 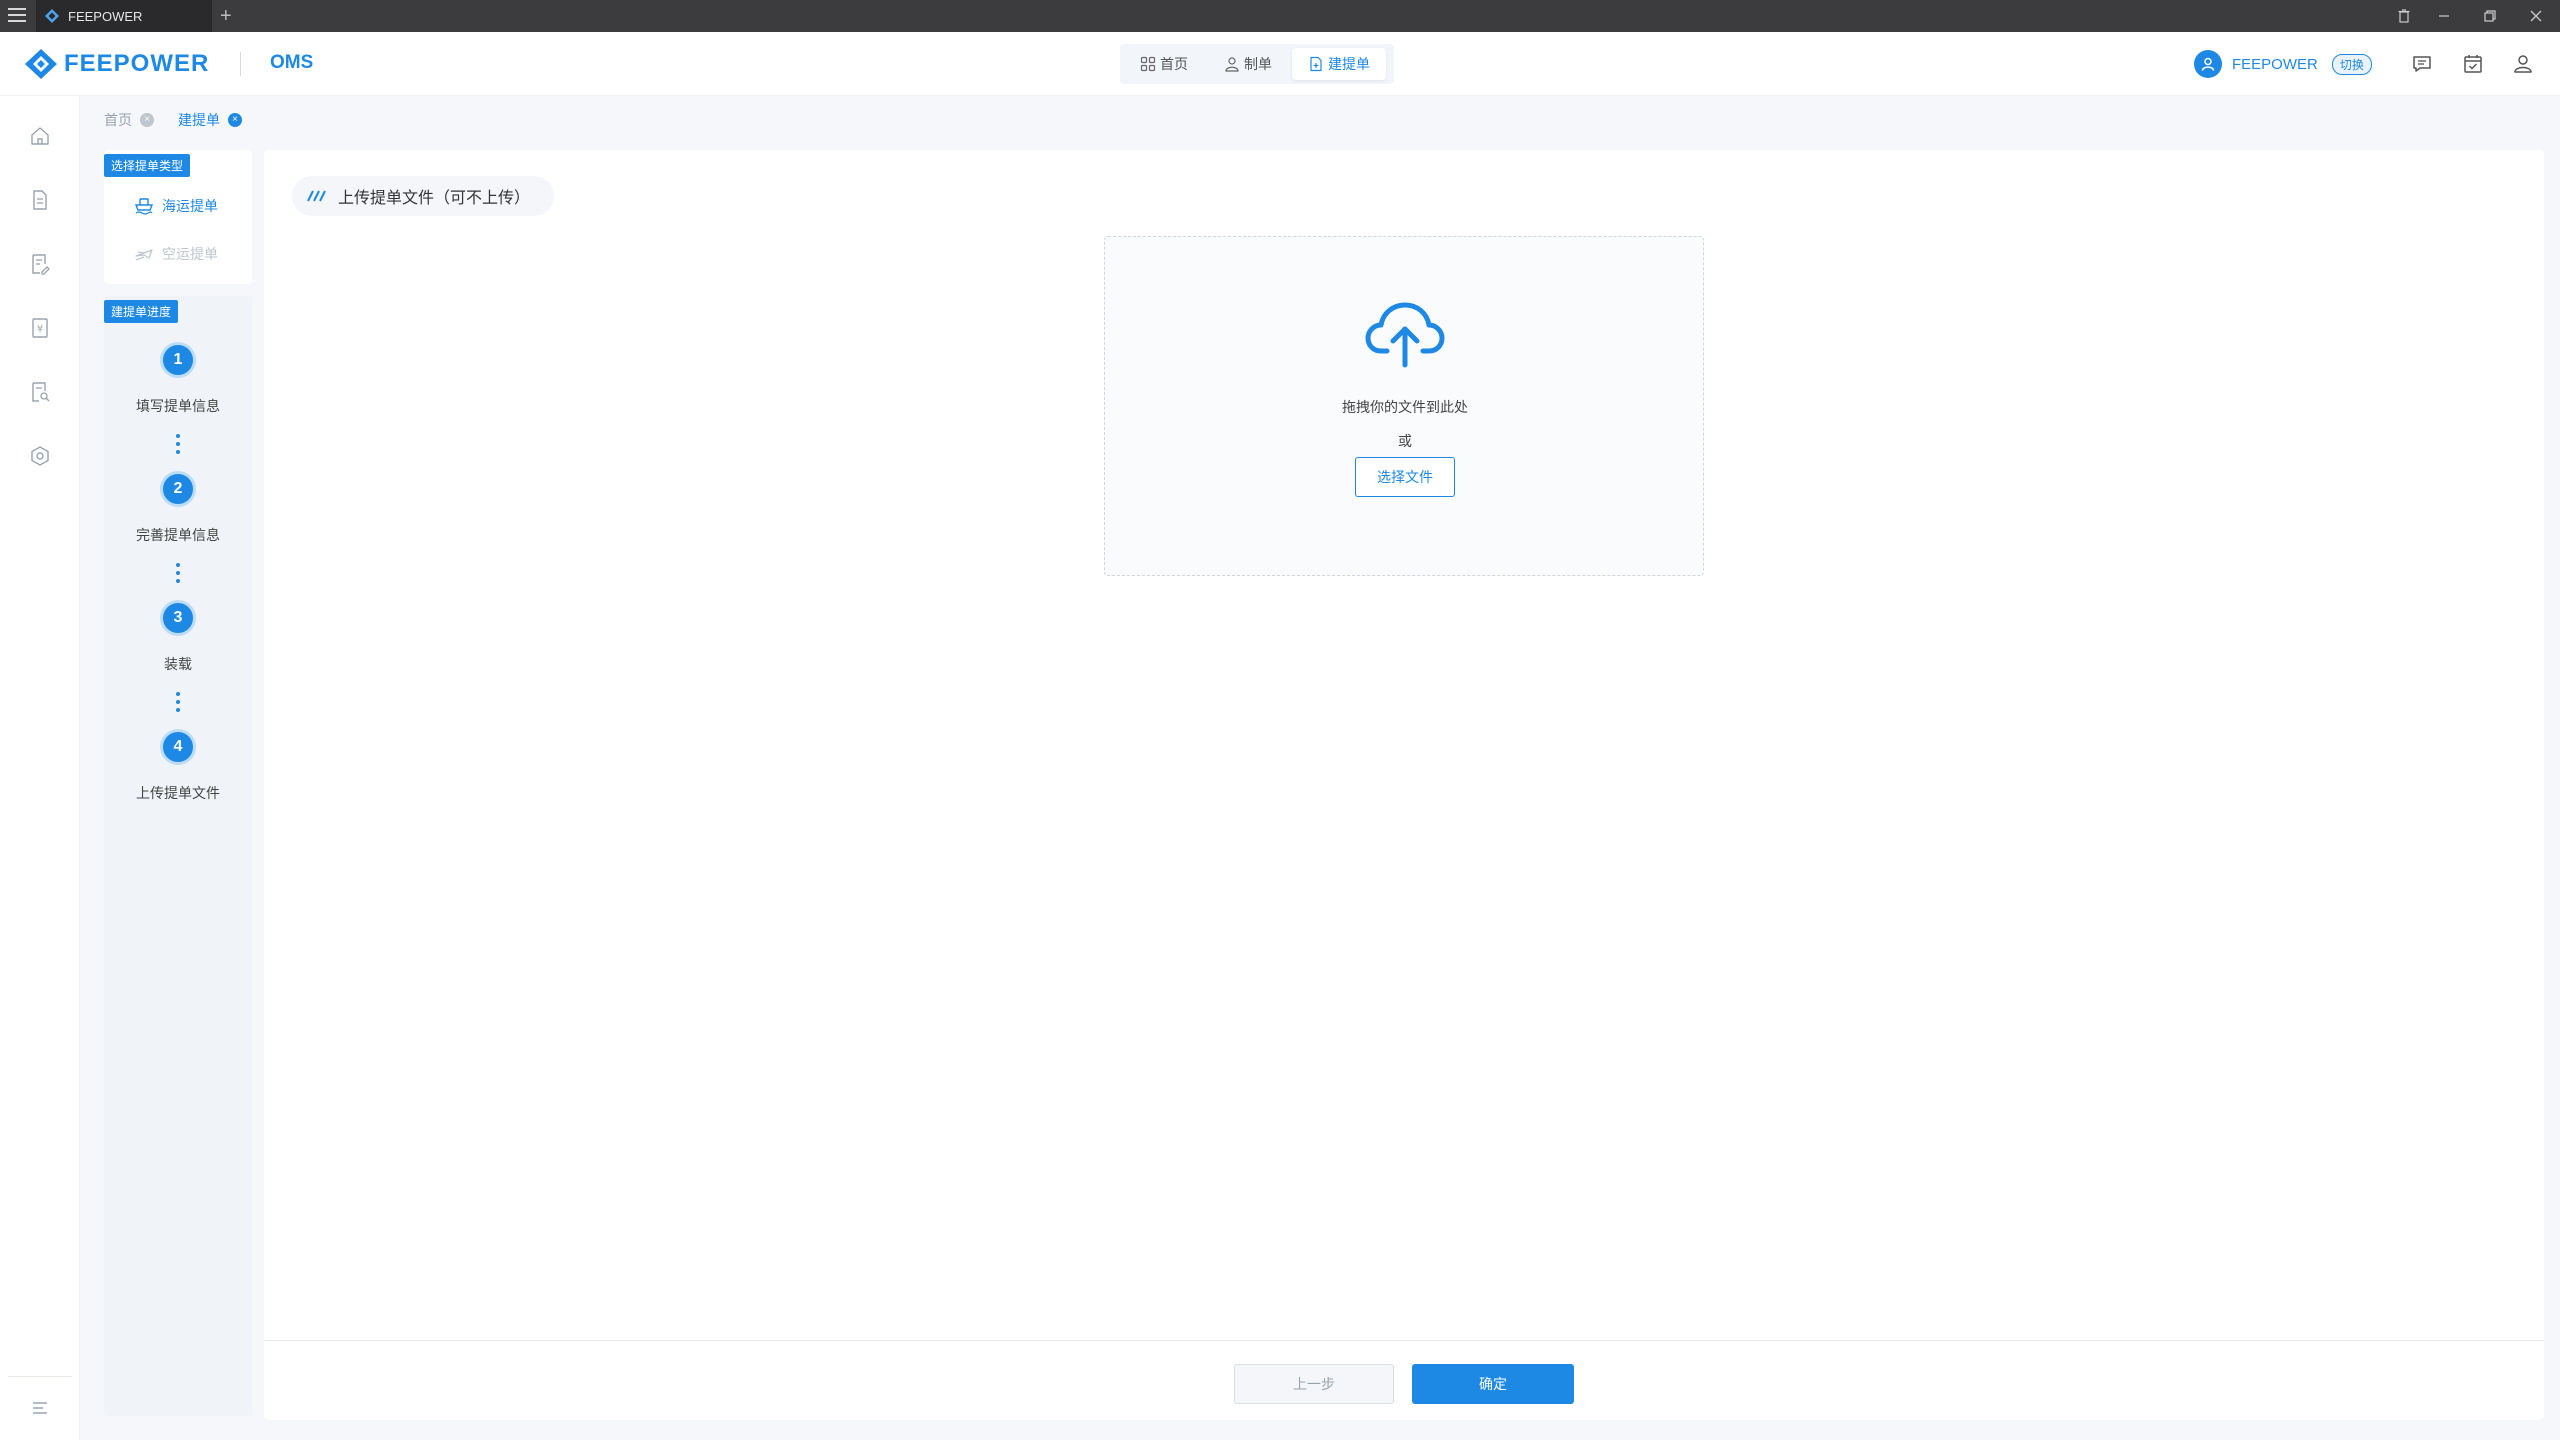 I want to click on or-text: 或, so click(x=1405, y=441).